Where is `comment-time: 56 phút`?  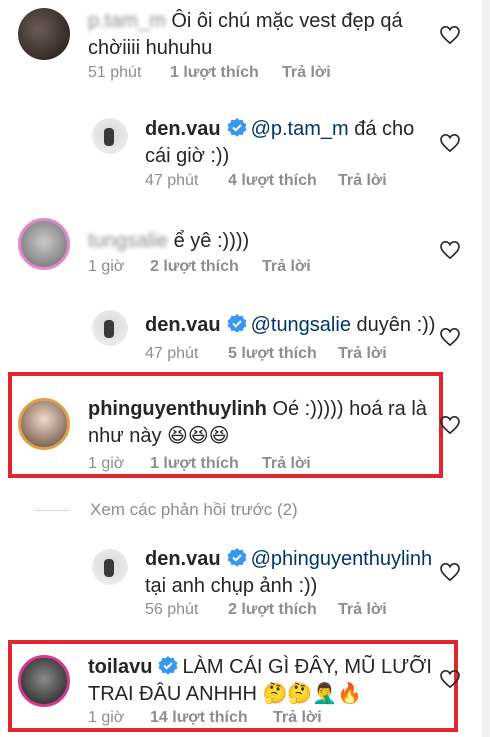
comment-time: 56 phút is located at coordinates (172, 609).